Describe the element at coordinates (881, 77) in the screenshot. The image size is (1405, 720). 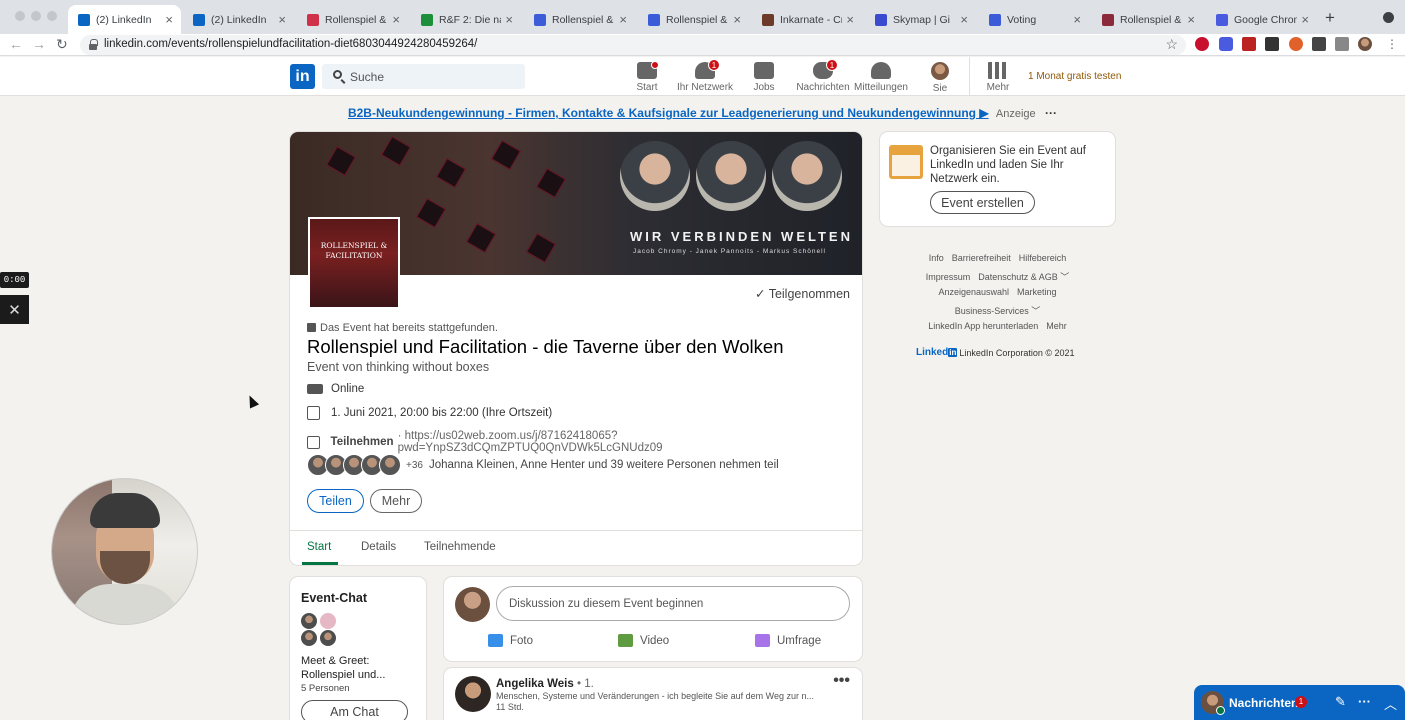
I see `nav-mitteilungen: Mitteilungen` at that location.